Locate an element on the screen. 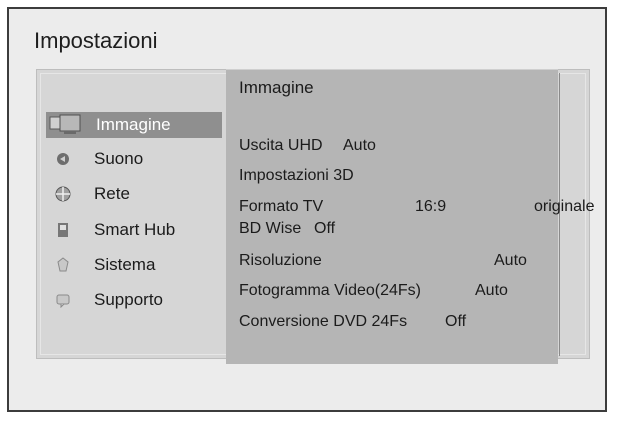  sidebar-item-sistema: Sistema is located at coordinates (133, 265).